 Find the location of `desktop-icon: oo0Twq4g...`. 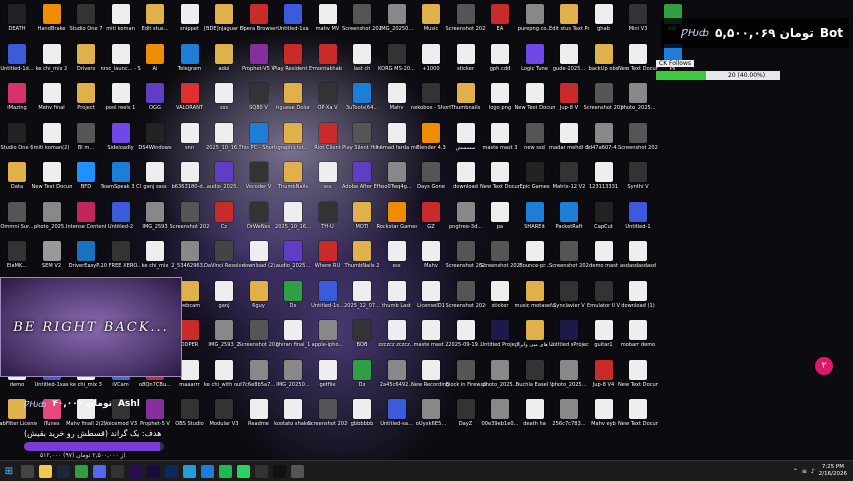

desktop-icon: oo0Twq4g... is located at coordinates (396, 176).